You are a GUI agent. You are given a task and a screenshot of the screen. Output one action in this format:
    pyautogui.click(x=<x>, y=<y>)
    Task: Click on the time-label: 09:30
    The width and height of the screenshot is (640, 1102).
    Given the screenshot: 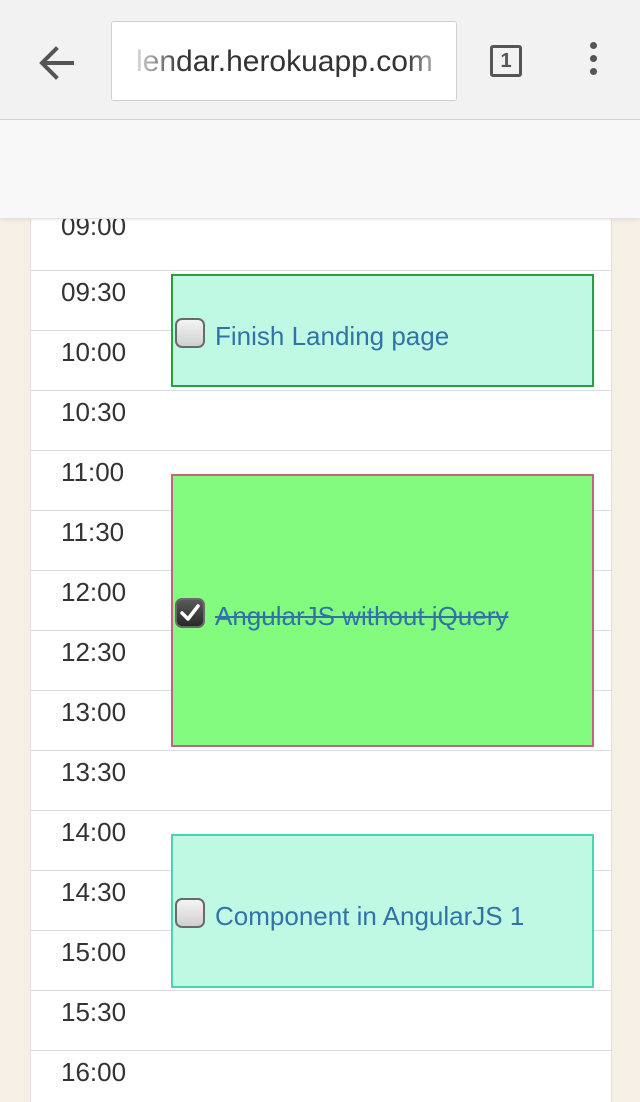 What is the action you would take?
    pyautogui.click(x=94, y=292)
    